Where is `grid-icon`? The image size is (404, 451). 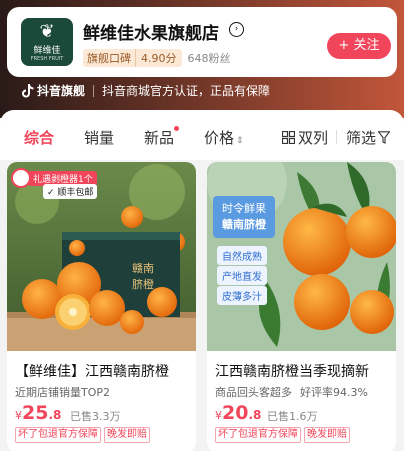 grid-icon is located at coordinates (288, 137).